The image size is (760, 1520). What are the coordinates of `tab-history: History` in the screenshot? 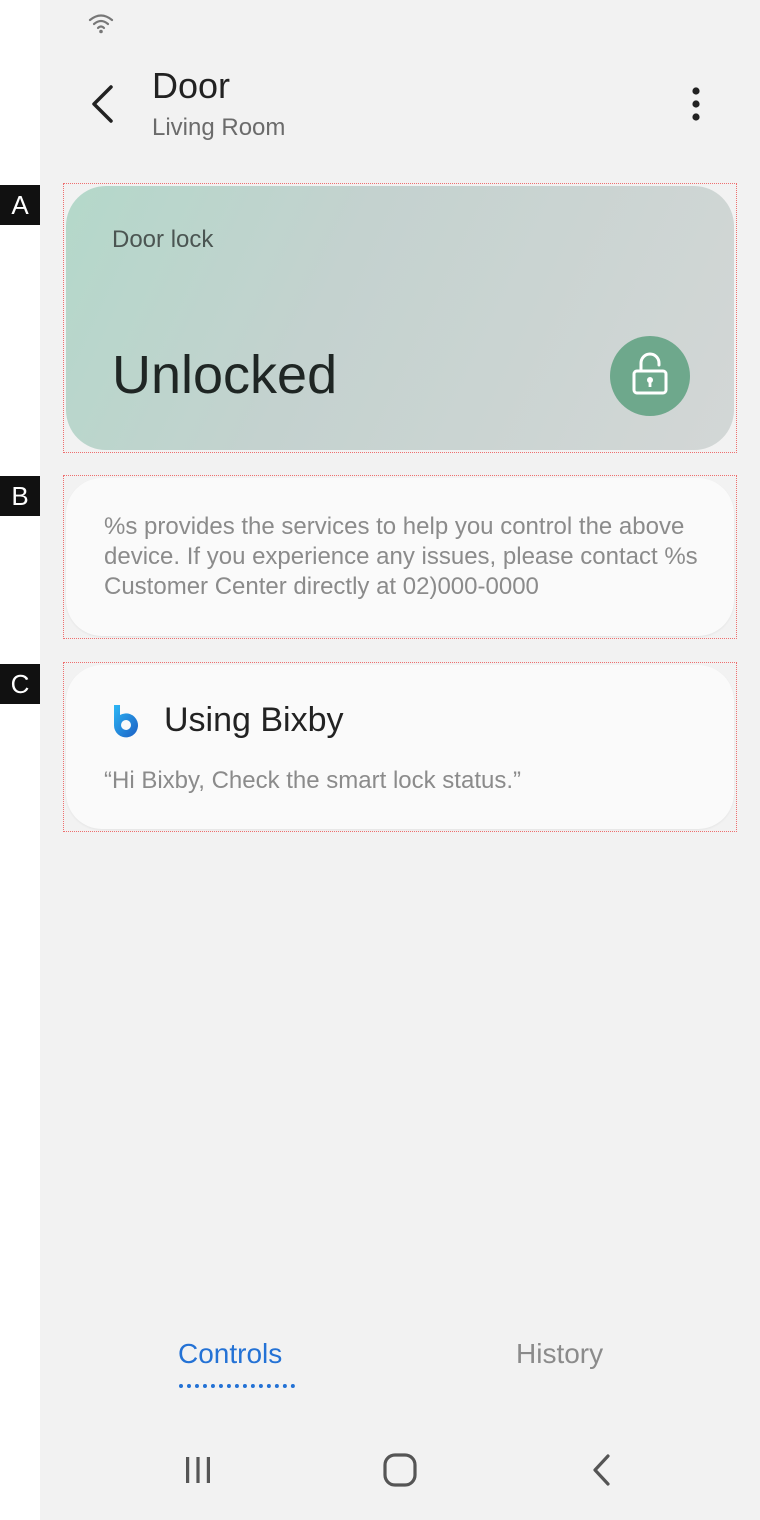 It's located at (559, 1354).